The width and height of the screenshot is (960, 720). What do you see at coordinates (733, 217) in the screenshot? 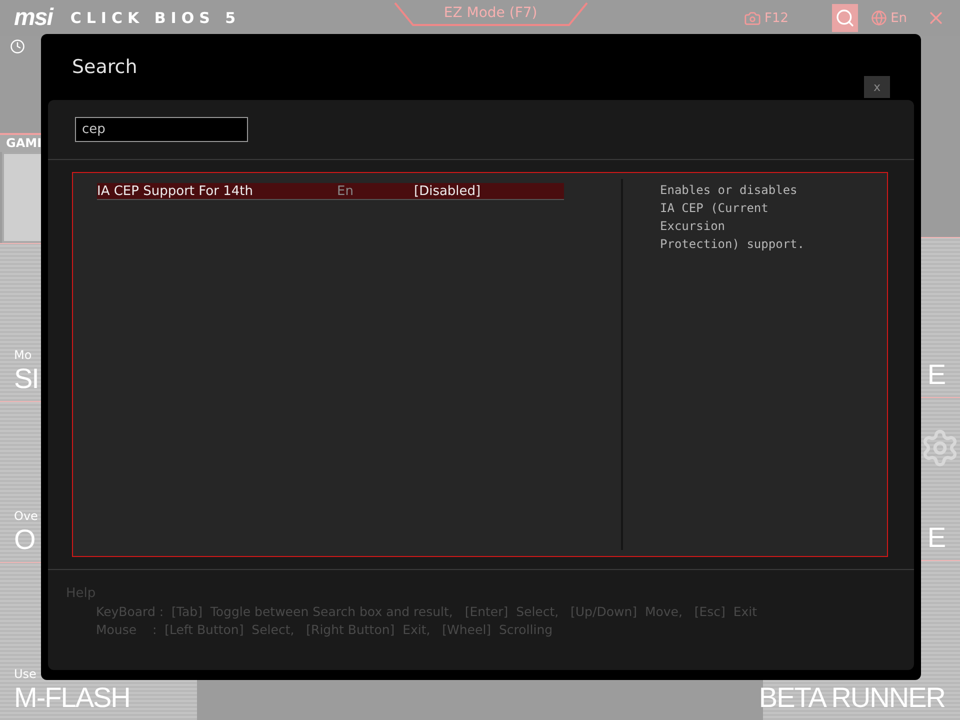
I see `setting-description: Enables or disables IA CEP (Current Excursion Protection) support.` at bounding box center [733, 217].